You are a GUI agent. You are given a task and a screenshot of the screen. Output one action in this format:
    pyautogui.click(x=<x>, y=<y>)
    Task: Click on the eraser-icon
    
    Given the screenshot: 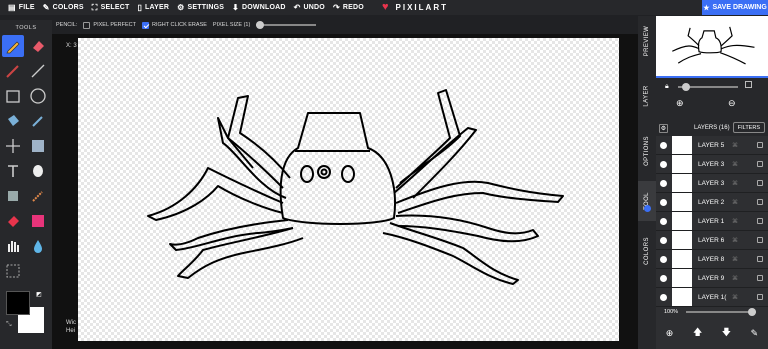 What is the action you would take?
    pyautogui.click(x=38, y=46)
    